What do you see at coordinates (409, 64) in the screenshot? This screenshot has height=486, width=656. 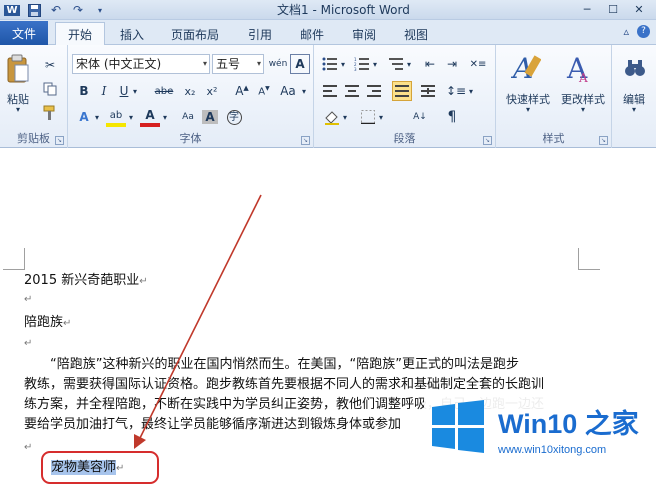 I see `multilevel-dropdown-icon: ▾` at bounding box center [409, 64].